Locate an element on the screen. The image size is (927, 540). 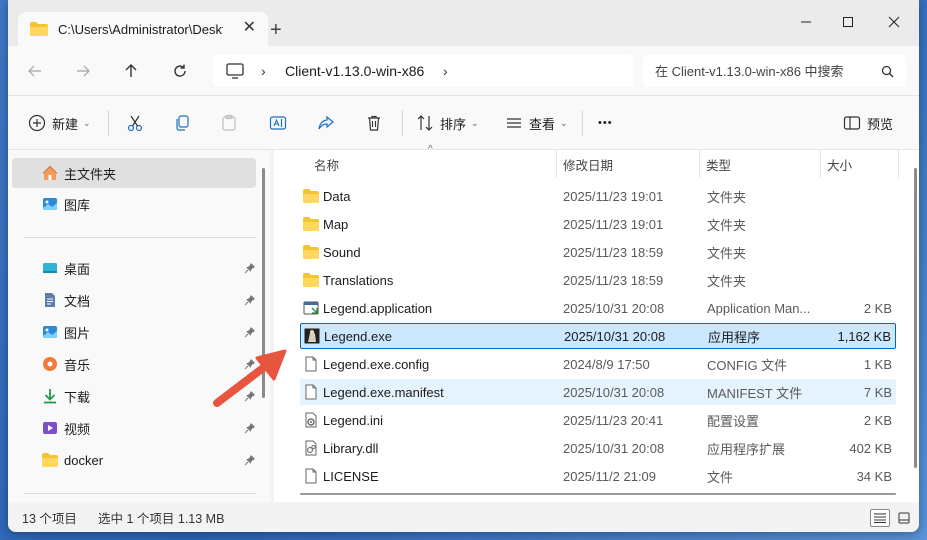
sort-button: 排序 ⌄ is located at coordinates (447, 123).